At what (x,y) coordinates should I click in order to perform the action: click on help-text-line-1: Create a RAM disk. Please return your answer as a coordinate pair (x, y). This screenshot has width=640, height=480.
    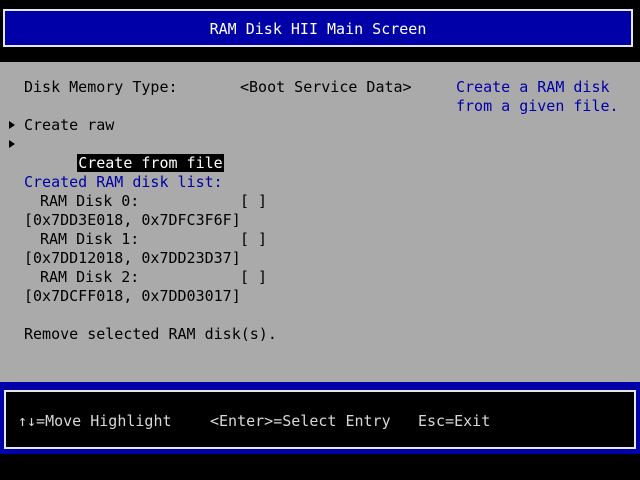
    Looking at the image, I should click on (533, 87).